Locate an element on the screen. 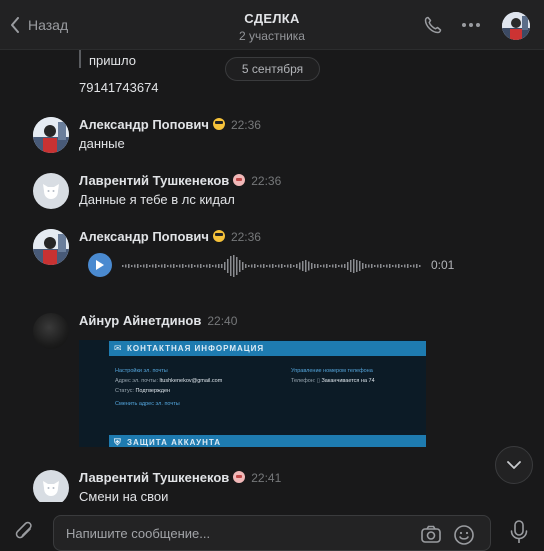 The image size is (544, 551). message-time: 22:36 is located at coordinates (266, 181).